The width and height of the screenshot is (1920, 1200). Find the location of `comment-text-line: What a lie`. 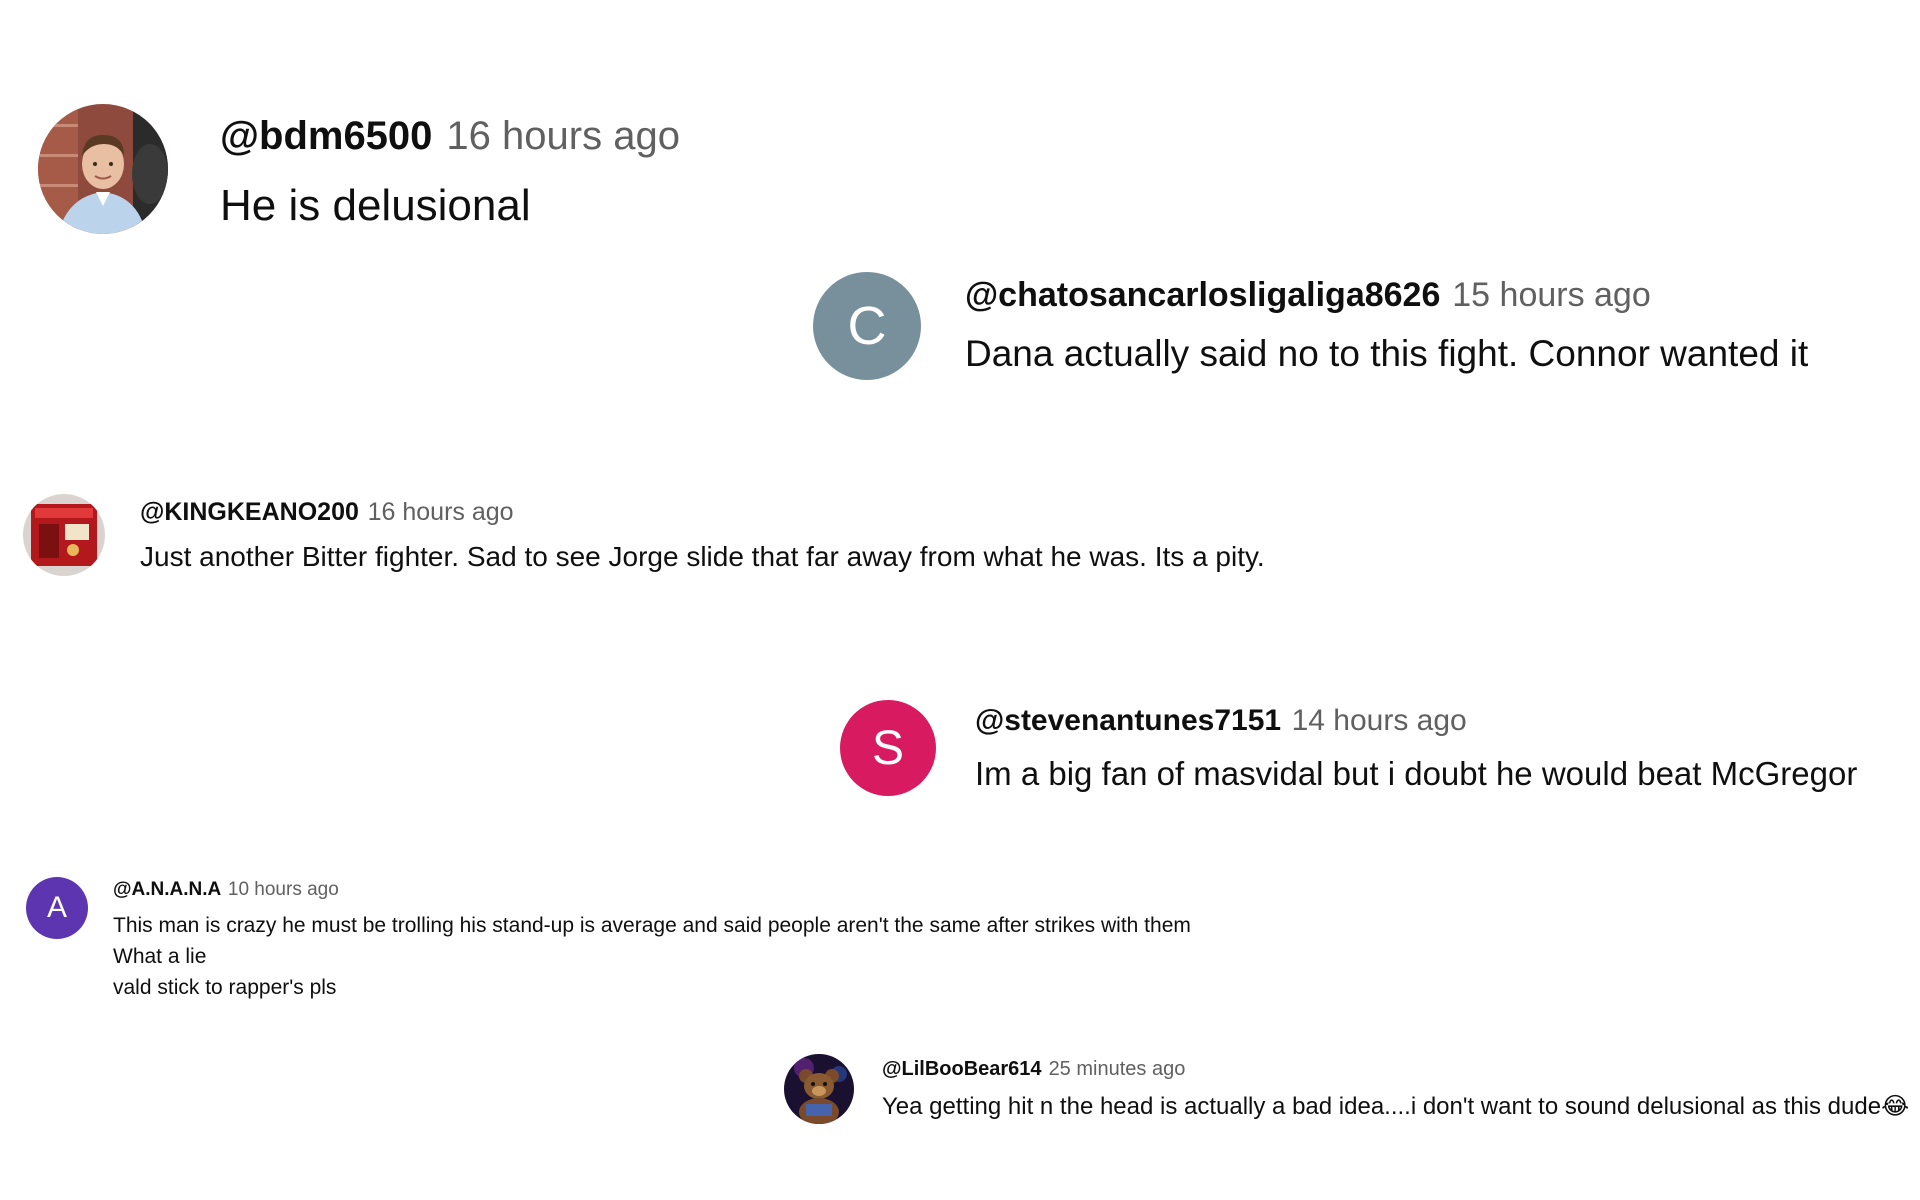

comment-text-line: What a lie is located at coordinates (160, 956).